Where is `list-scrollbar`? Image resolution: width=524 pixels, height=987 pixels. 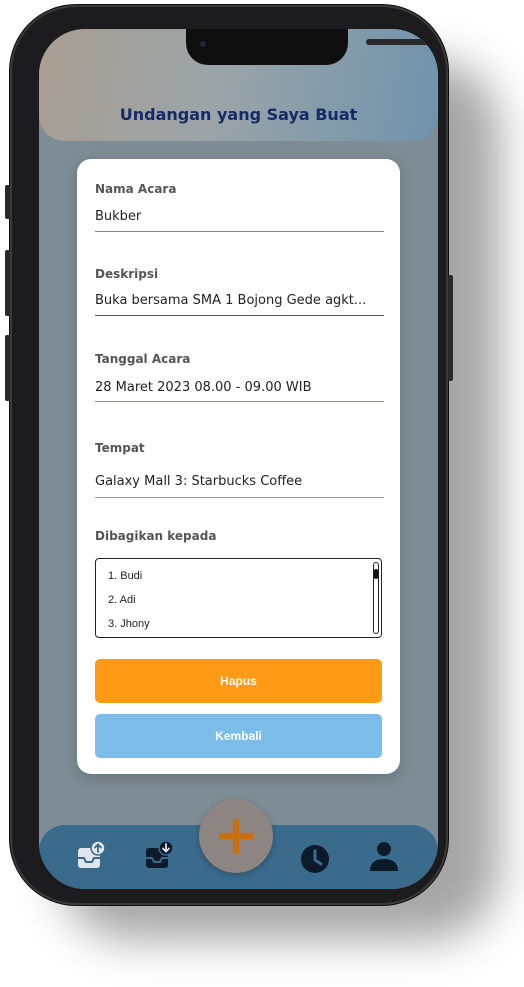 list-scrollbar is located at coordinates (376, 598).